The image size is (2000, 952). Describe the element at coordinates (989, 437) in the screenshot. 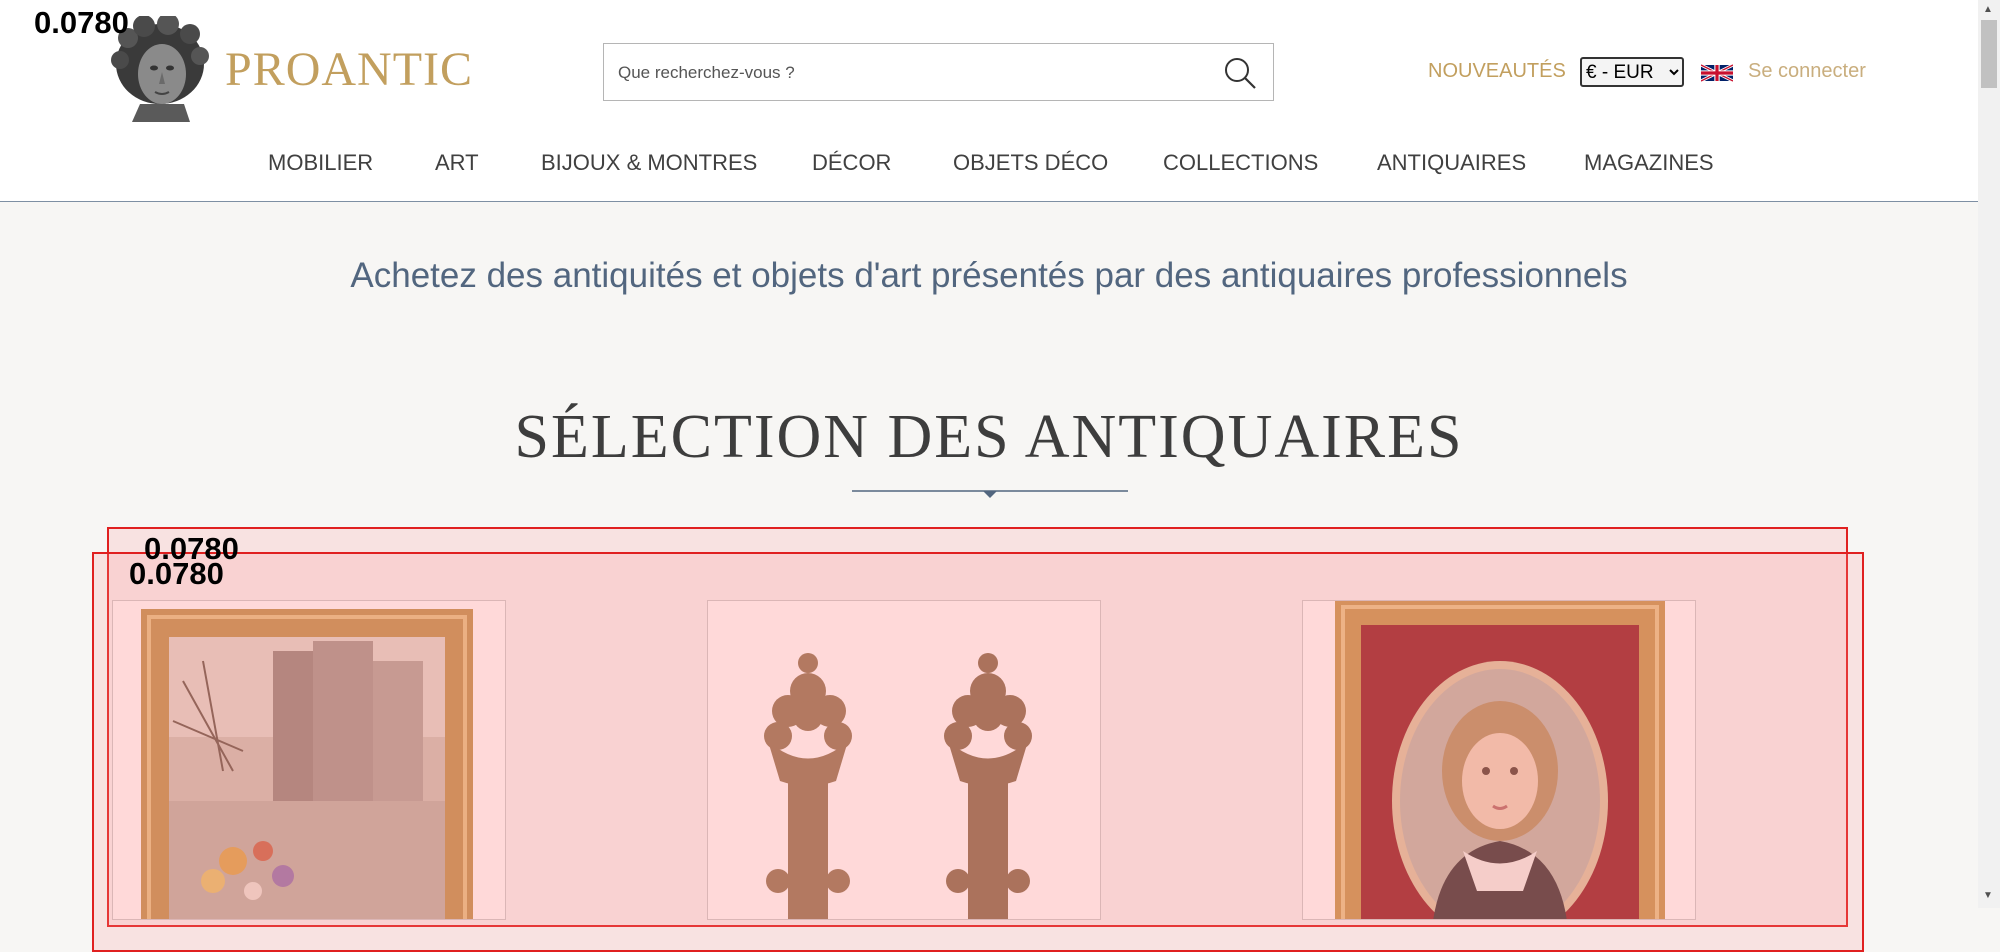

I see `section-title: SÉLECTION DES ANTIQUAIRES` at that location.